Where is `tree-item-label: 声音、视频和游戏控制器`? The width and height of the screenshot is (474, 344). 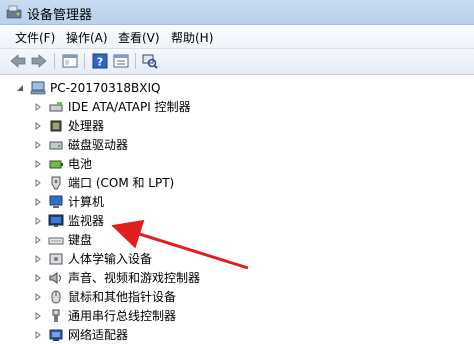
tree-item-label: 声音、视频和游戏控制器 is located at coordinates (134, 278).